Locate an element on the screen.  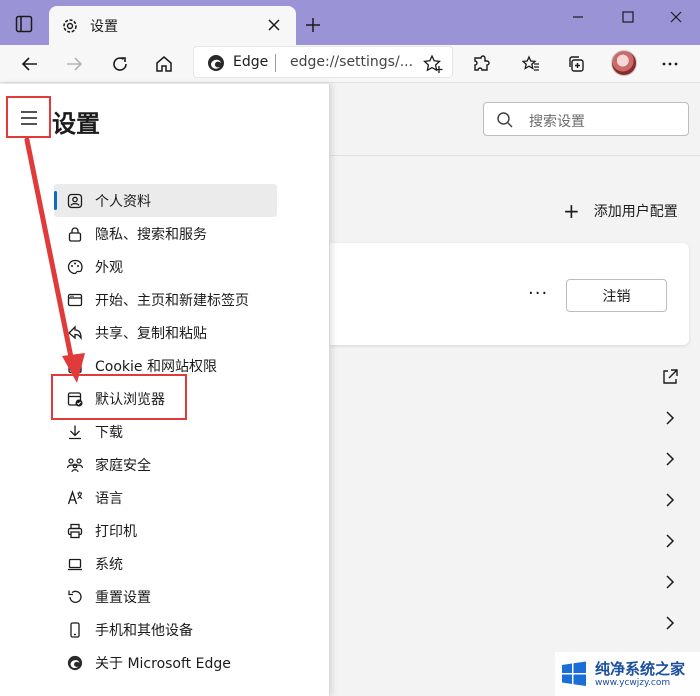
sidebar-item-phone: 手机和其他设备 is located at coordinates (165, 629).